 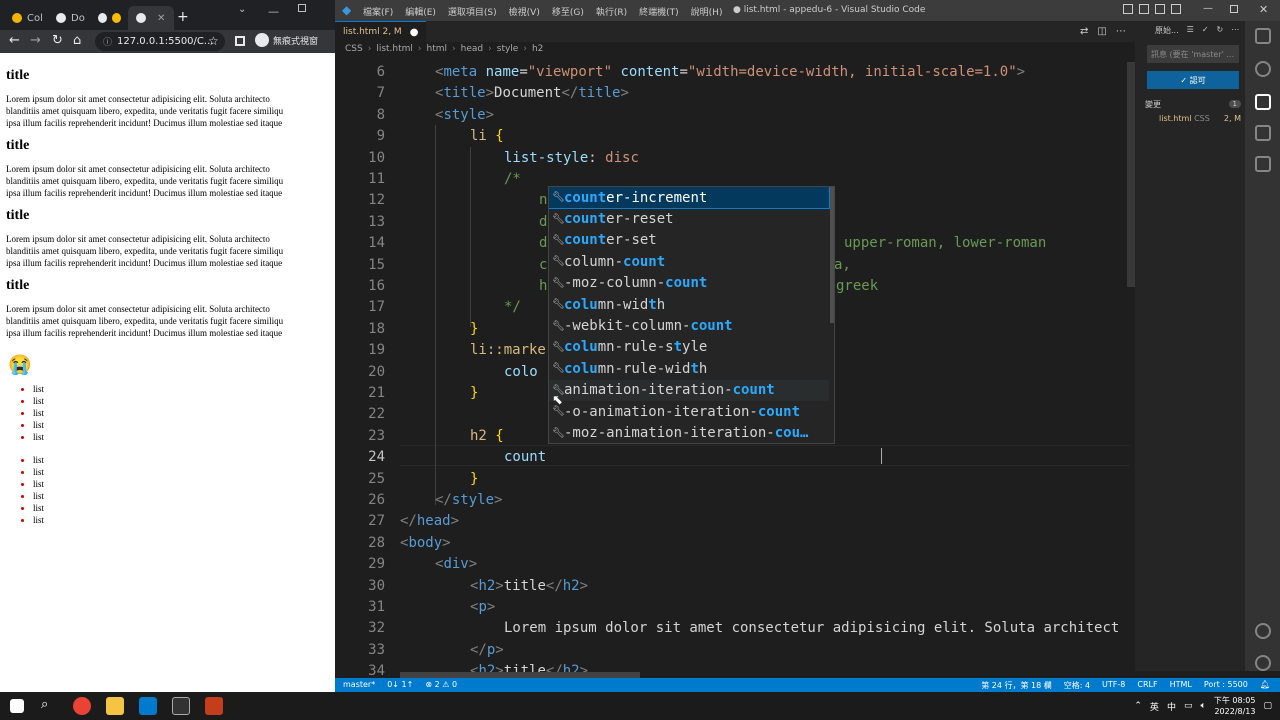 I want to click on source-control-icon, so click(x=1263, y=102).